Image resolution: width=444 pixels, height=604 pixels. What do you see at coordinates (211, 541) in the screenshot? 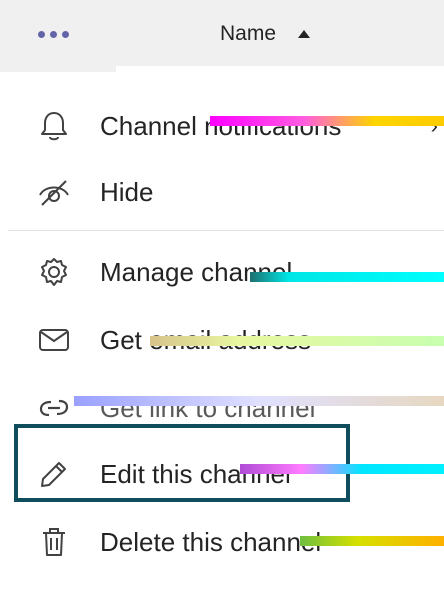
I see `menu-item-label: Delete this channel` at bounding box center [211, 541].